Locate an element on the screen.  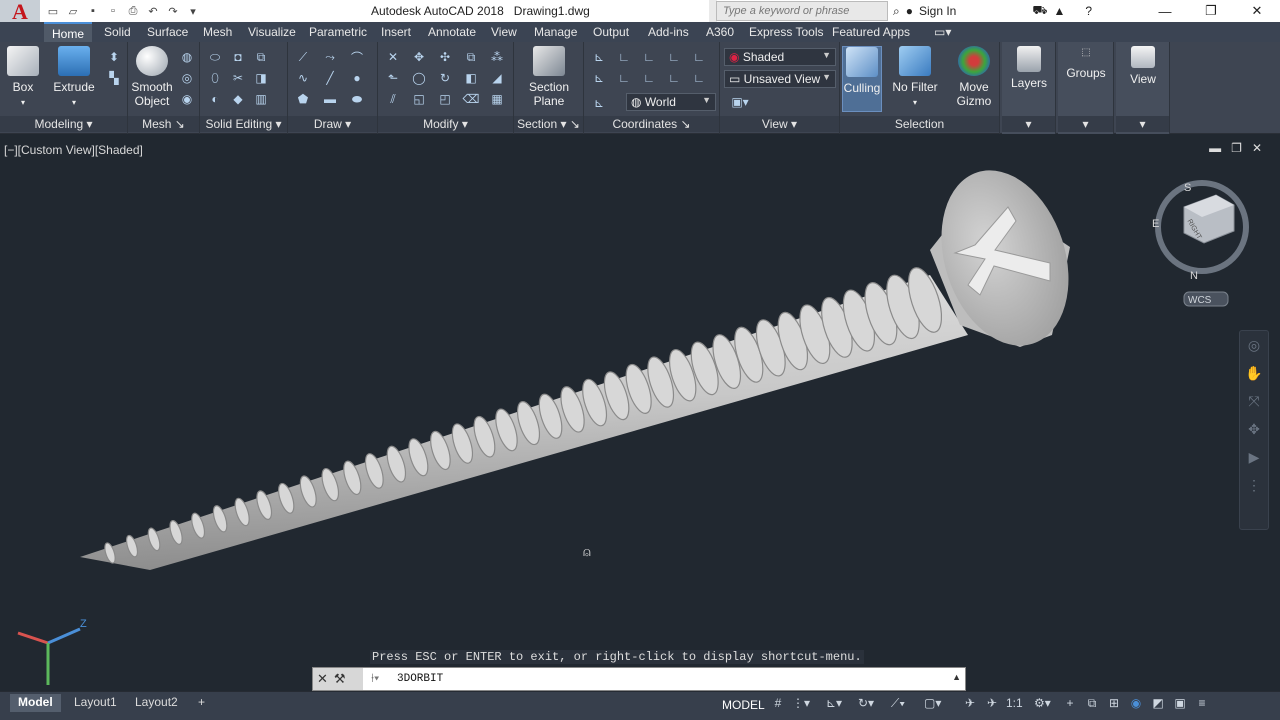
extend-icon: ⬑ is located at coordinates (393, 78).